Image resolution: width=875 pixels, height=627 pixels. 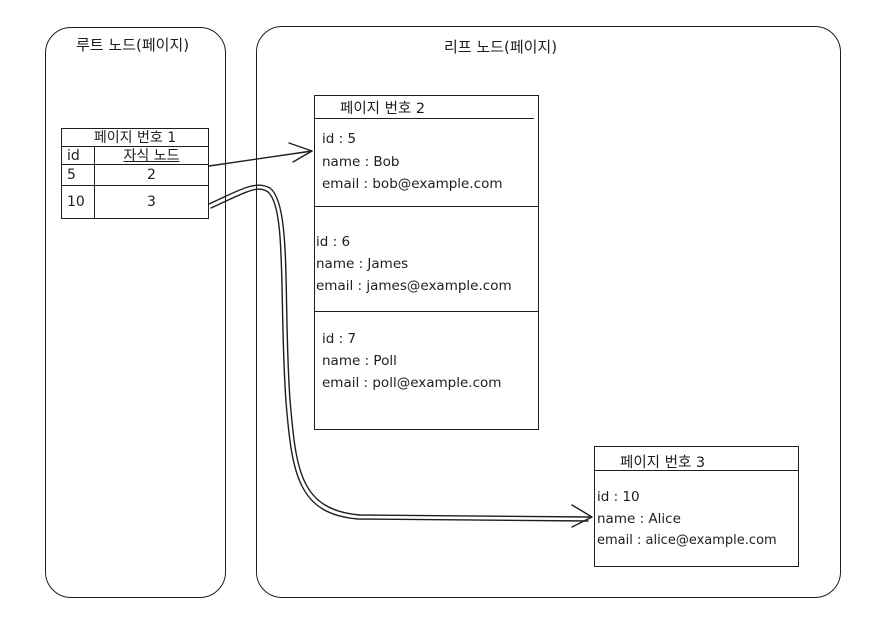 I want to click on page-2-title: 페이지 번호 2, so click(x=383, y=109).